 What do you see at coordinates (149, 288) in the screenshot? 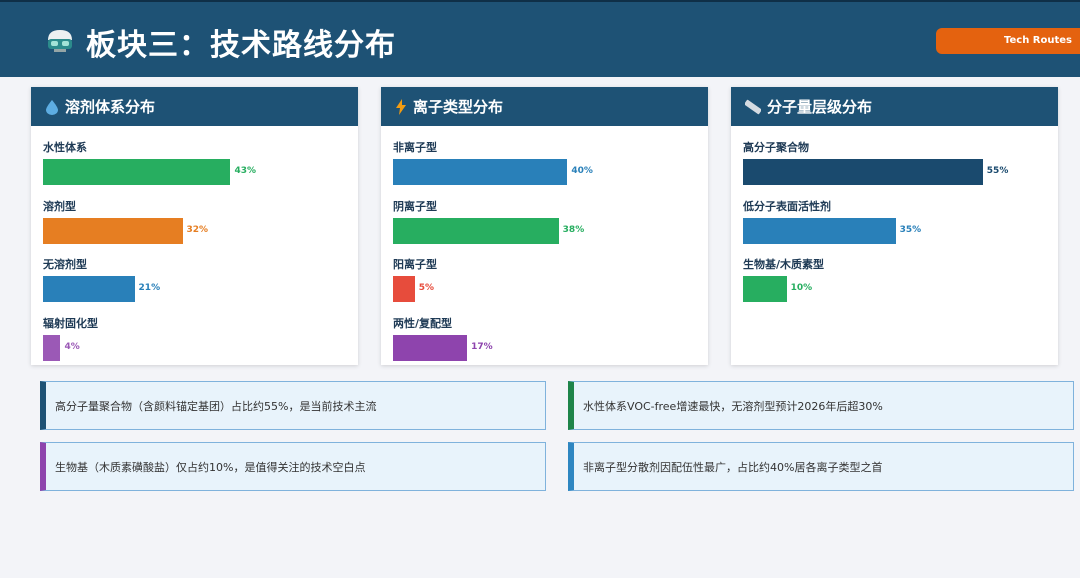
I see `bar-percentage: 21%` at bounding box center [149, 288].